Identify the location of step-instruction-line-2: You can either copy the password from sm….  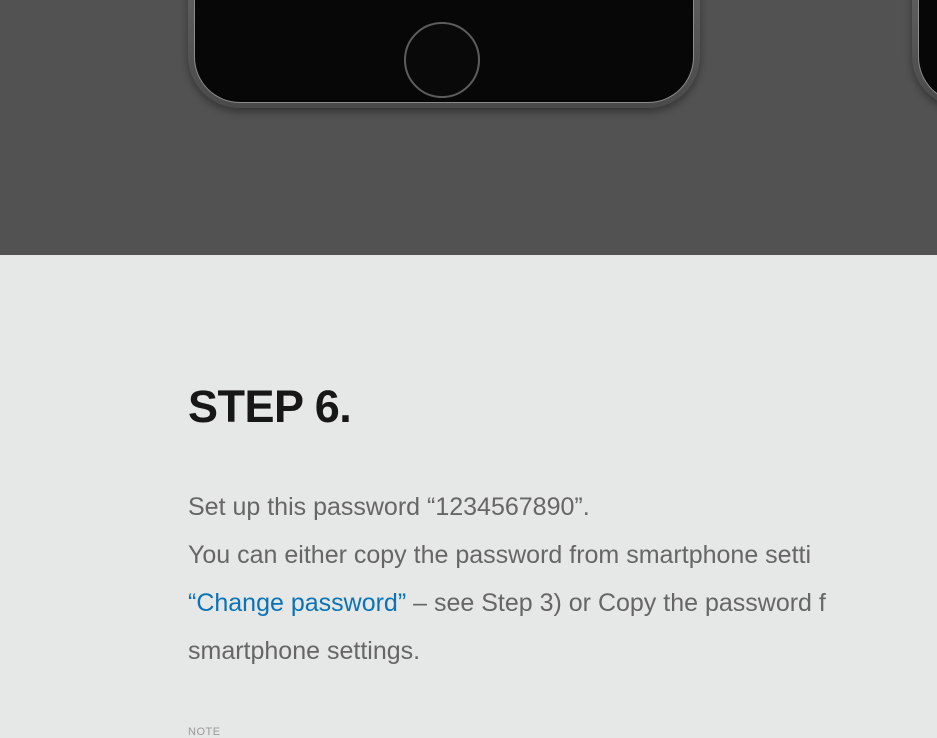
(500, 555).